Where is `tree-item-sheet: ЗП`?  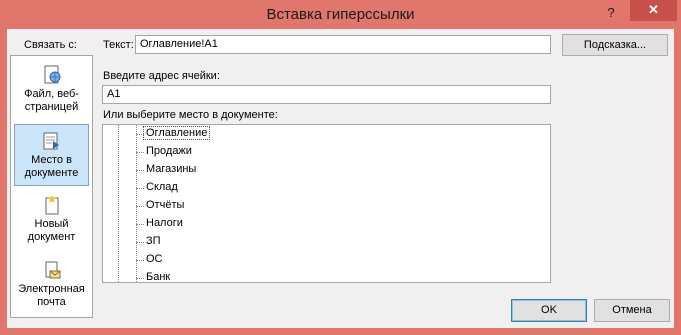
tree-item-sheet: ЗП is located at coordinates (153, 241).